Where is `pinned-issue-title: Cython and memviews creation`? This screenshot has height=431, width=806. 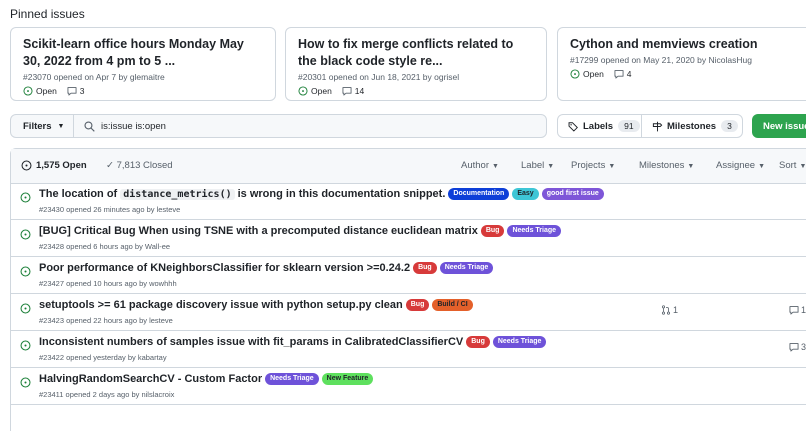
pinned-issue-title: Cython and memviews creation is located at coordinates (687, 44).